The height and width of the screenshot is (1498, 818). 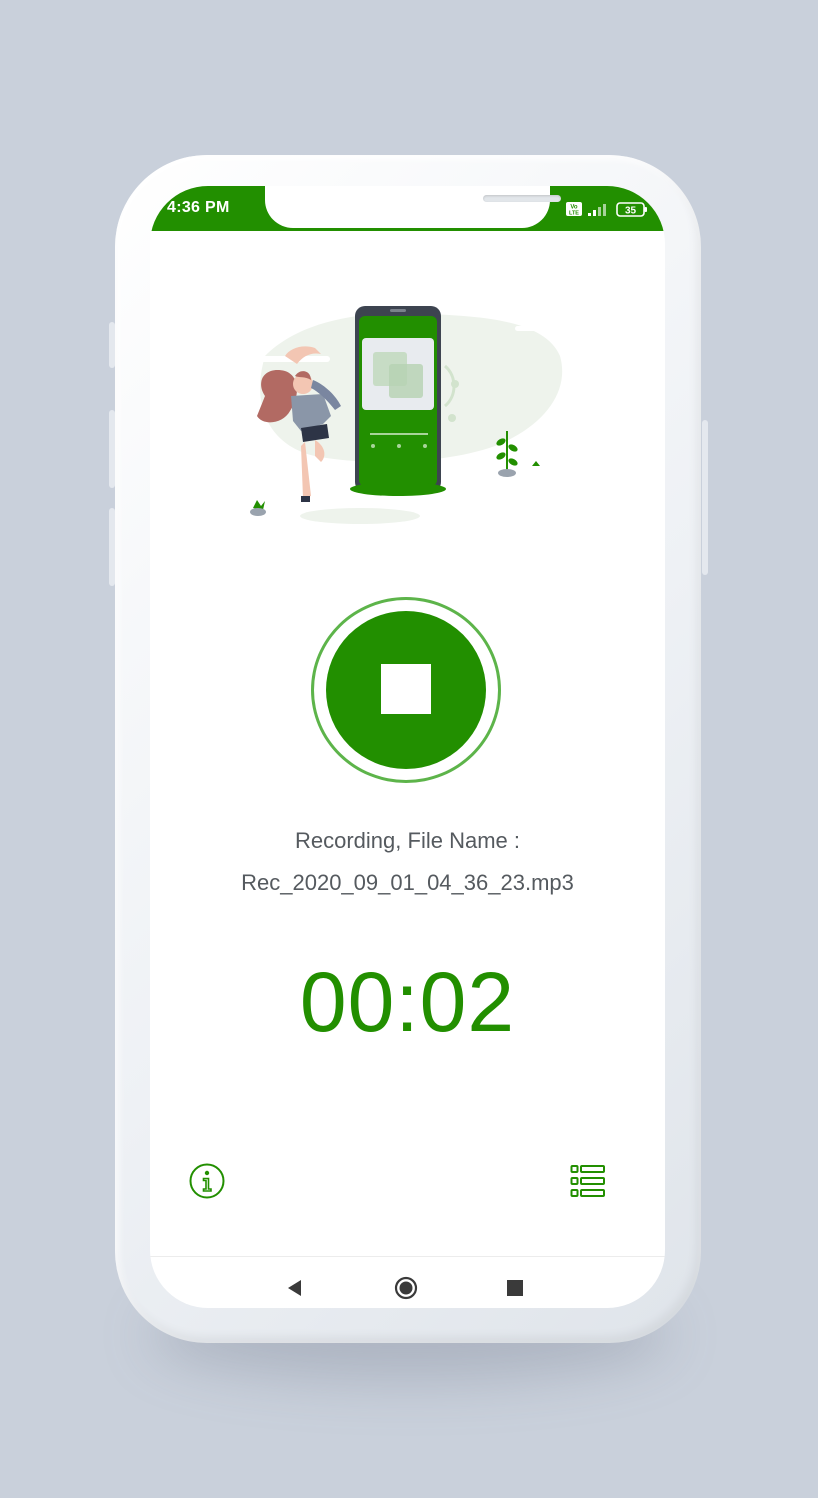 What do you see at coordinates (198, 207) in the screenshot?
I see `status-time: 4:36 PM` at bounding box center [198, 207].